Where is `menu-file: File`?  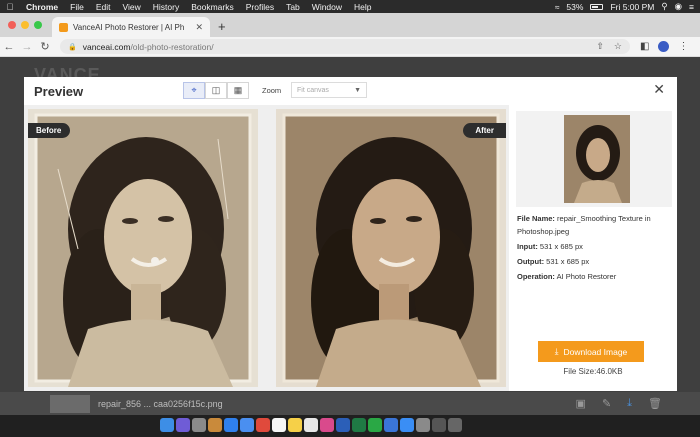 menu-file: File is located at coordinates (77, 7).